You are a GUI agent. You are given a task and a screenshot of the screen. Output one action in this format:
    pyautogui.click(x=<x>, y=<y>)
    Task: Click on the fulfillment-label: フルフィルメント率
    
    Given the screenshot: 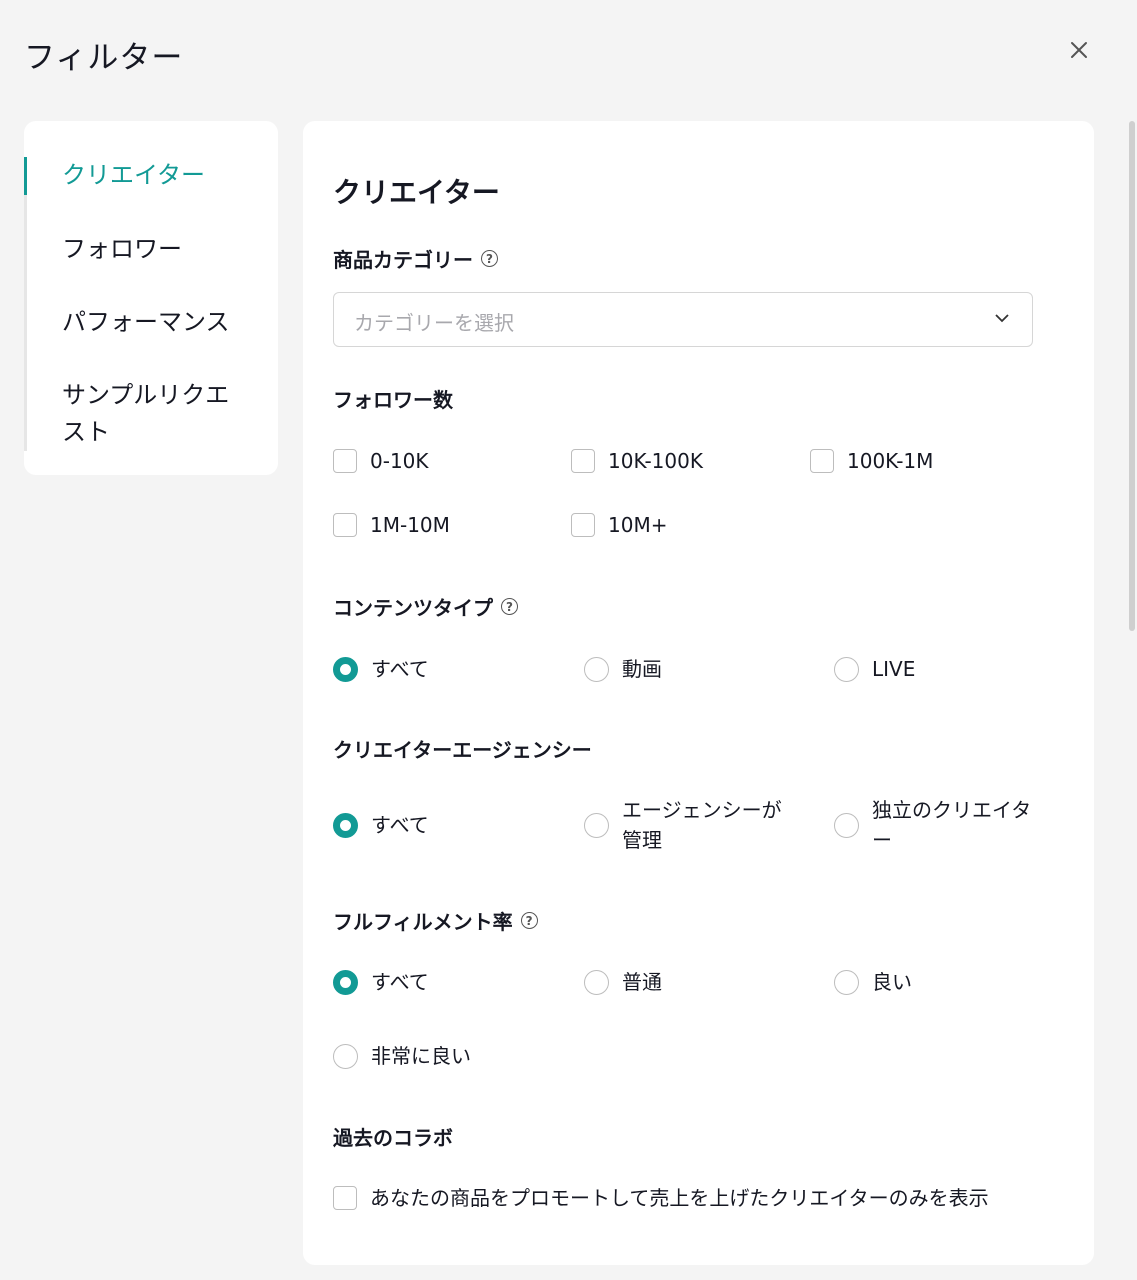 What is the action you would take?
    pyautogui.click(x=423, y=922)
    